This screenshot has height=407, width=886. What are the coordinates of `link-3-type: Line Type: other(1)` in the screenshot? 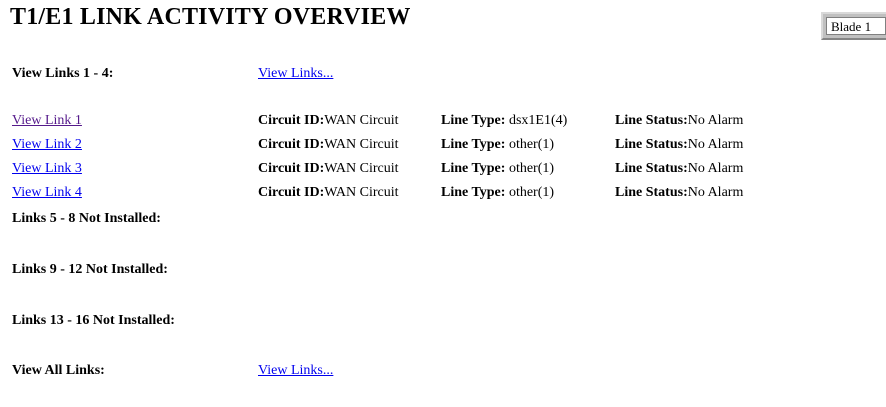 It's located at (497, 169).